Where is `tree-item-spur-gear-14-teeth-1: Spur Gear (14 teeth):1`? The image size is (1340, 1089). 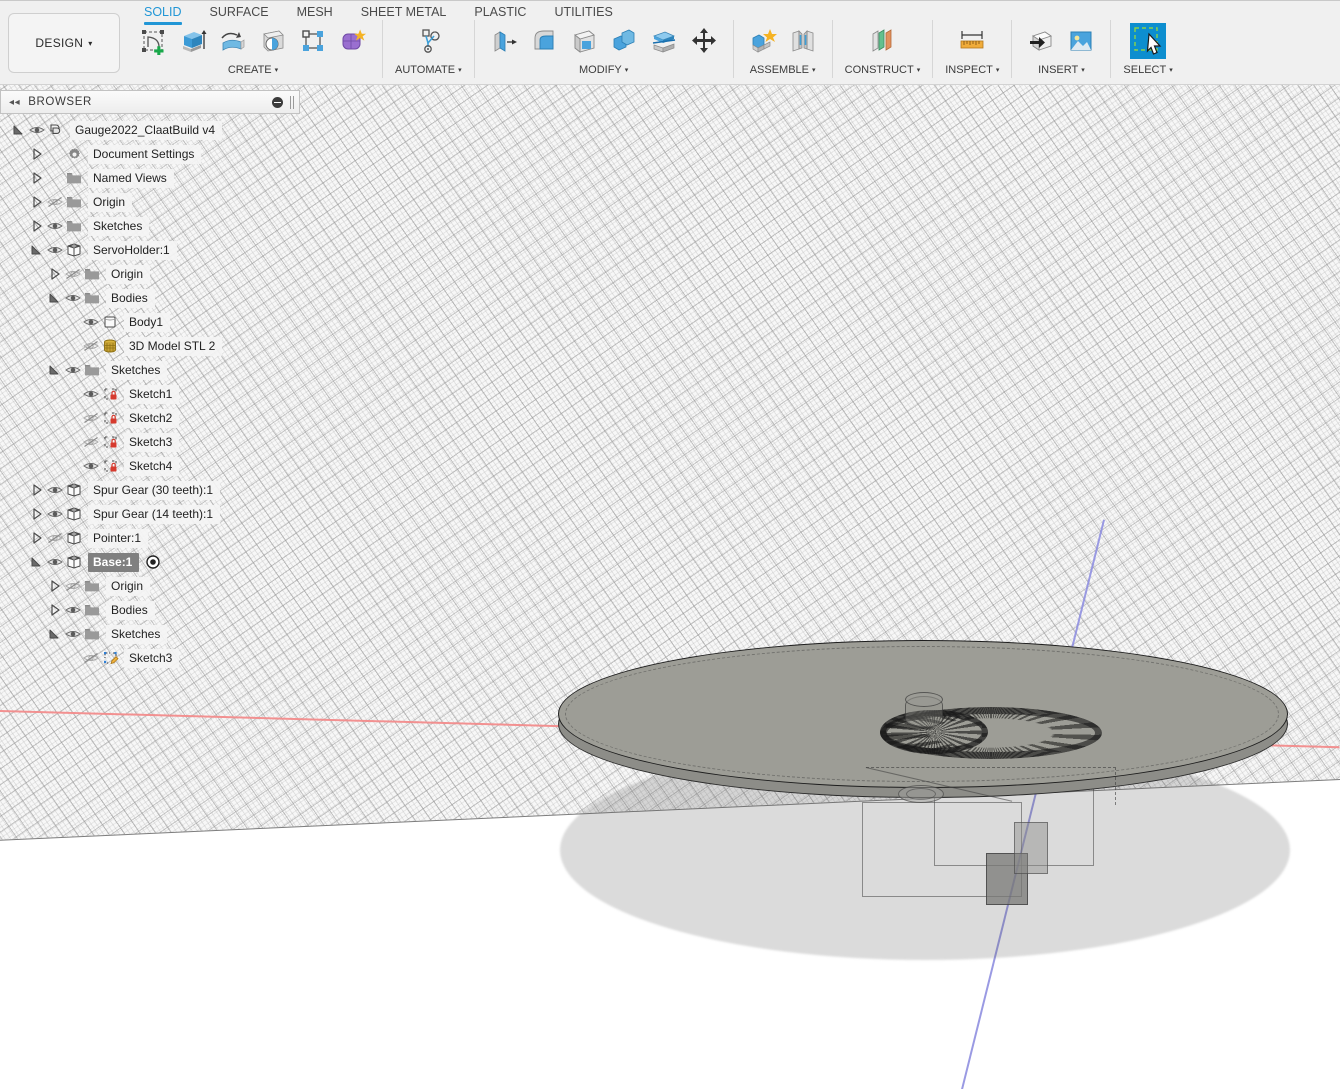 tree-item-spur-gear-14-teeth-1: Spur Gear (14 teeth):1 is located at coordinates (150, 514).